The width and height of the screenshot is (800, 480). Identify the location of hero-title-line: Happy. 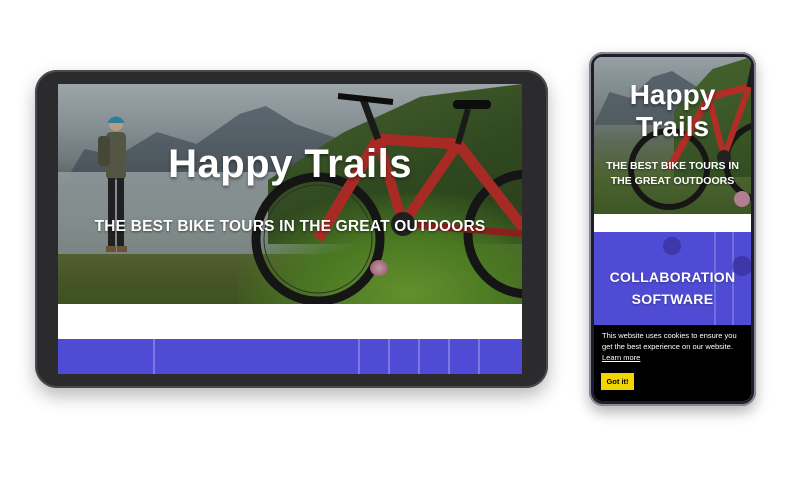
(672, 94).